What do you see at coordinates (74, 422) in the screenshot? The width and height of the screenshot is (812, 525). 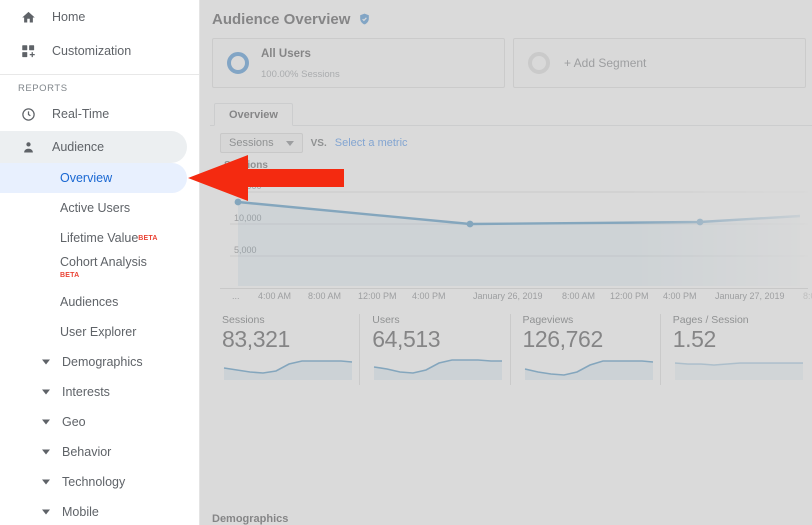 I see `sidebar-item-label: Geo` at bounding box center [74, 422].